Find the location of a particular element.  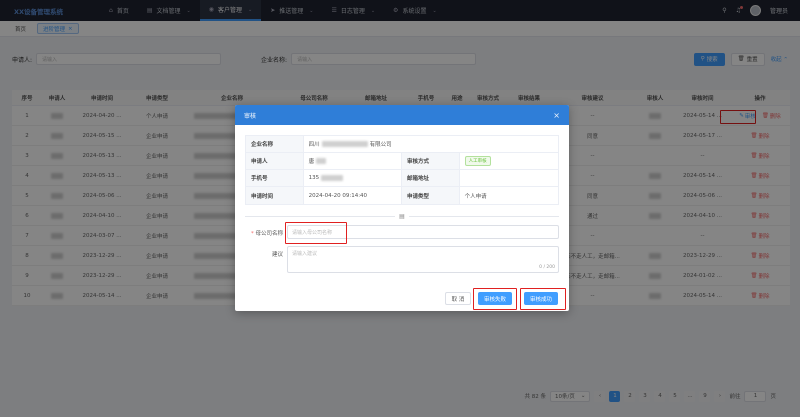

email-key: 邮箱地址 is located at coordinates (431, 178).